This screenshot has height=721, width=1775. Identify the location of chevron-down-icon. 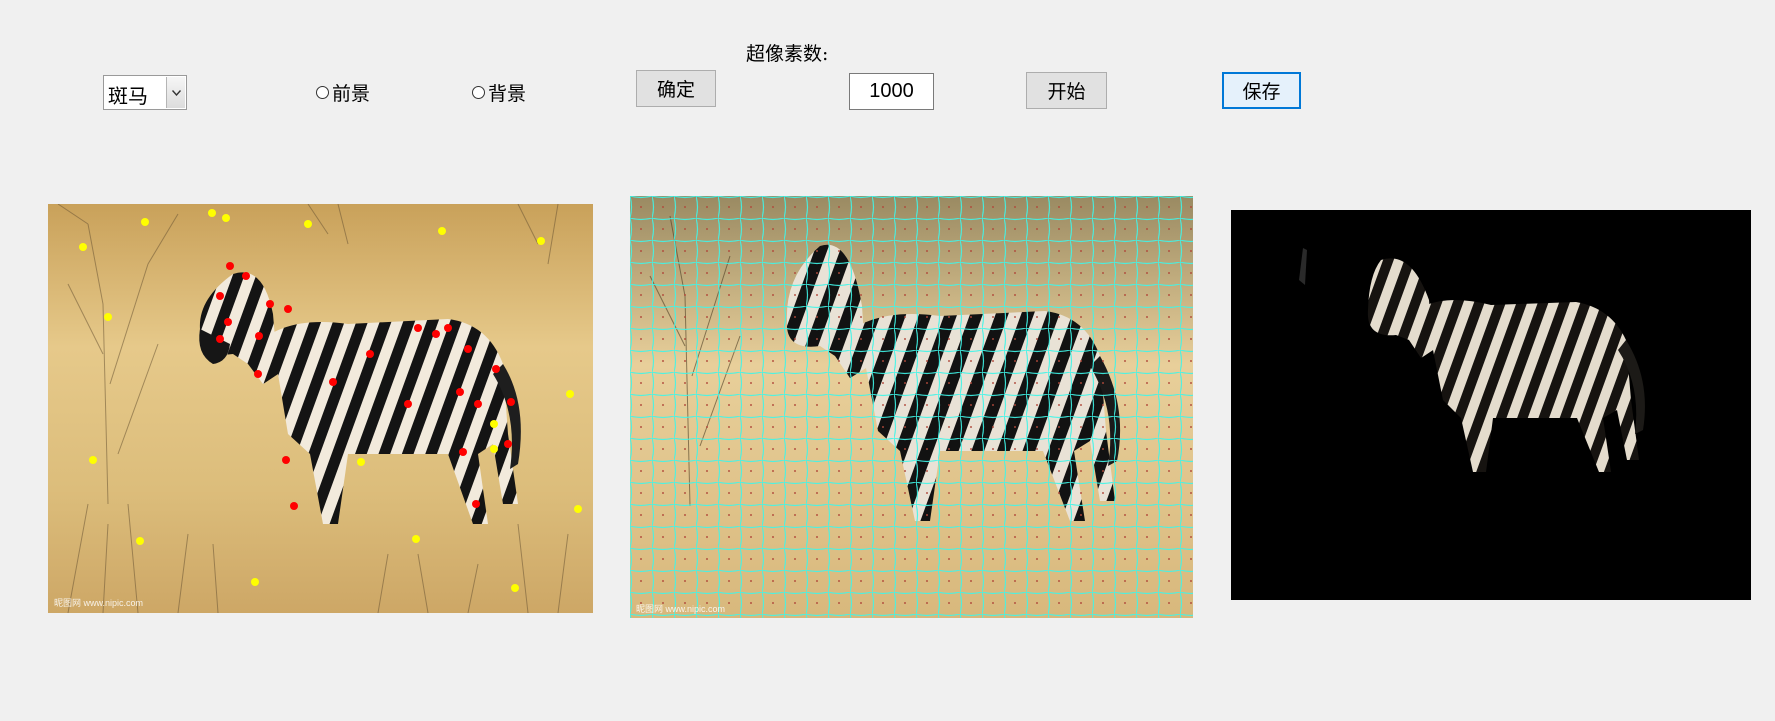
(175, 92).